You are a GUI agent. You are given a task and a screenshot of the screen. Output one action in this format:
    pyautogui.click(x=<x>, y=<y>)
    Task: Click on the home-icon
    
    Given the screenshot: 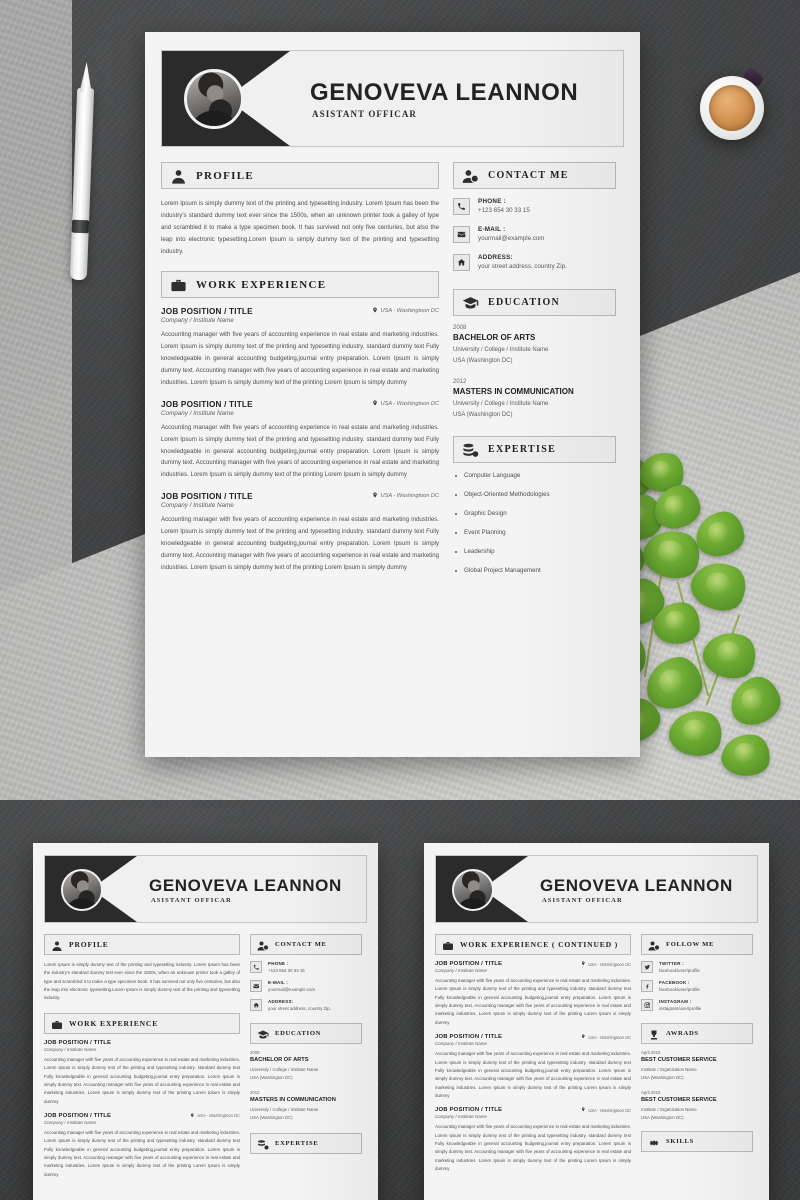 What is the action you would take?
    pyautogui.click(x=461, y=262)
    